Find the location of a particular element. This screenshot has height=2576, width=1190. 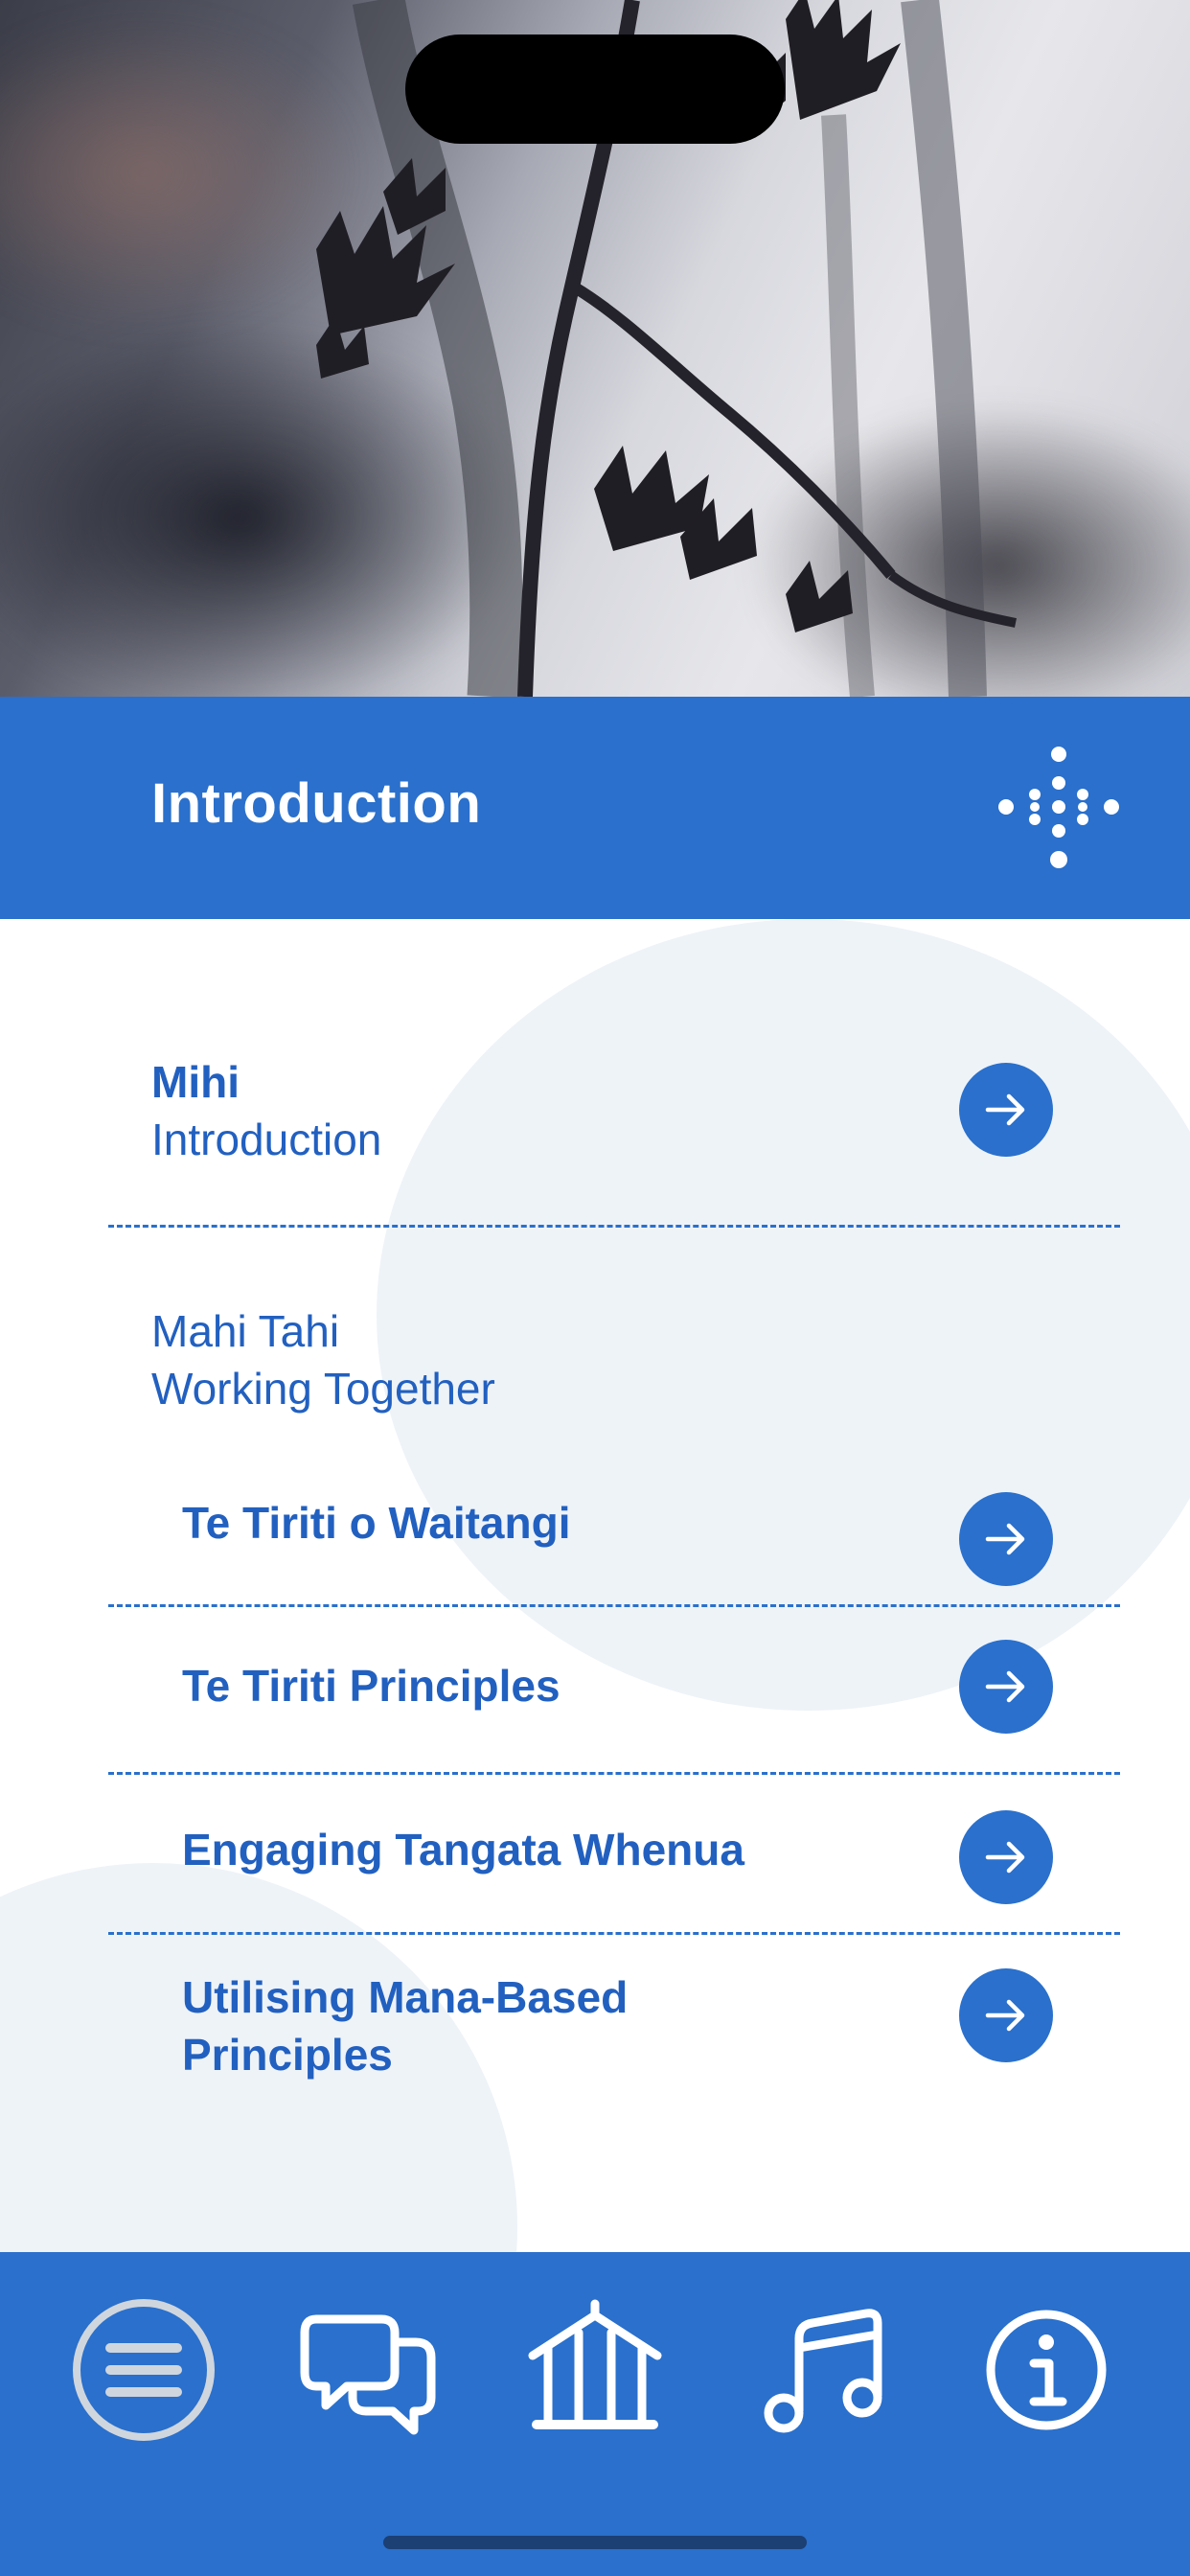

title-bar: Introduction is located at coordinates (595, 808).